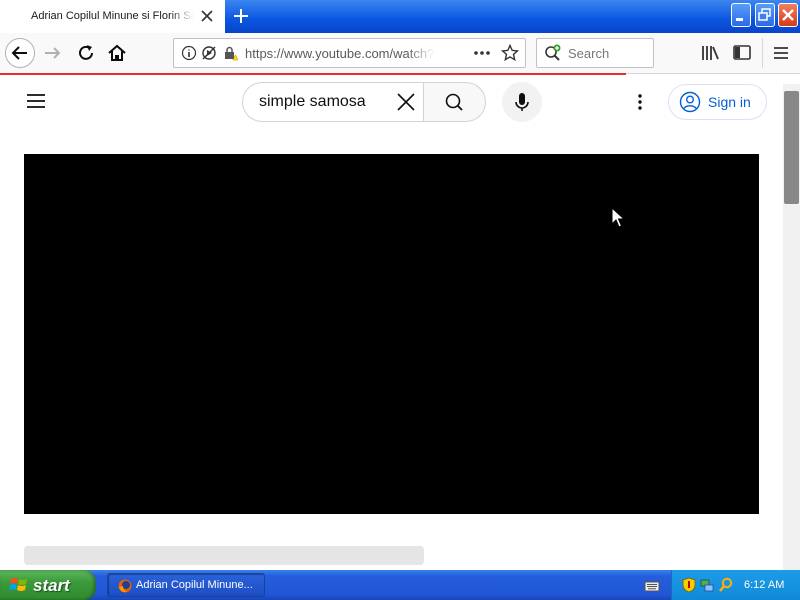 The height and width of the screenshot is (600, 800). Describe the element at coordinates (707, 585) in the screenshot. I see `network-icon` at that location.